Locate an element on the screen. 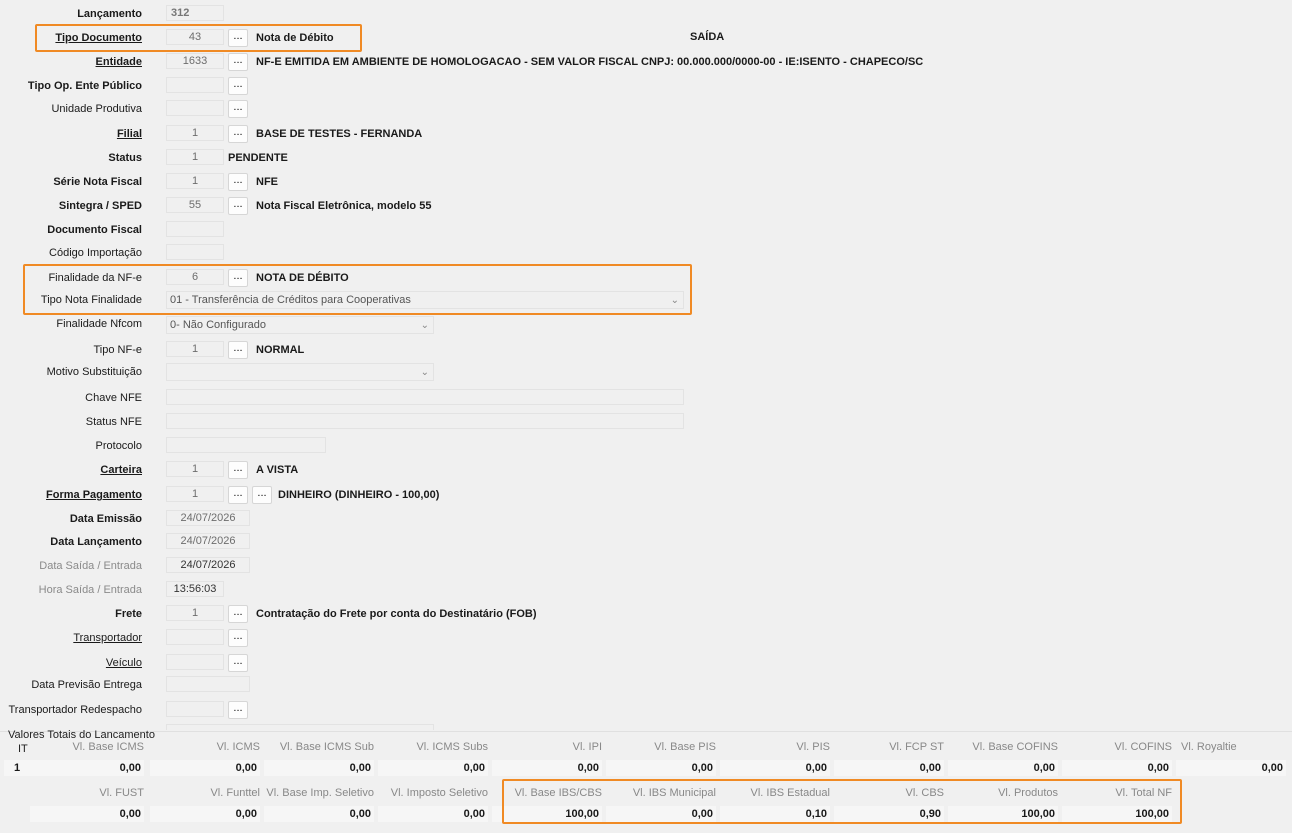 The image size is (1292, 833). totals-row2-header-2: Vl. Base Imp. Seletivo is located at coordinates (320, 793).